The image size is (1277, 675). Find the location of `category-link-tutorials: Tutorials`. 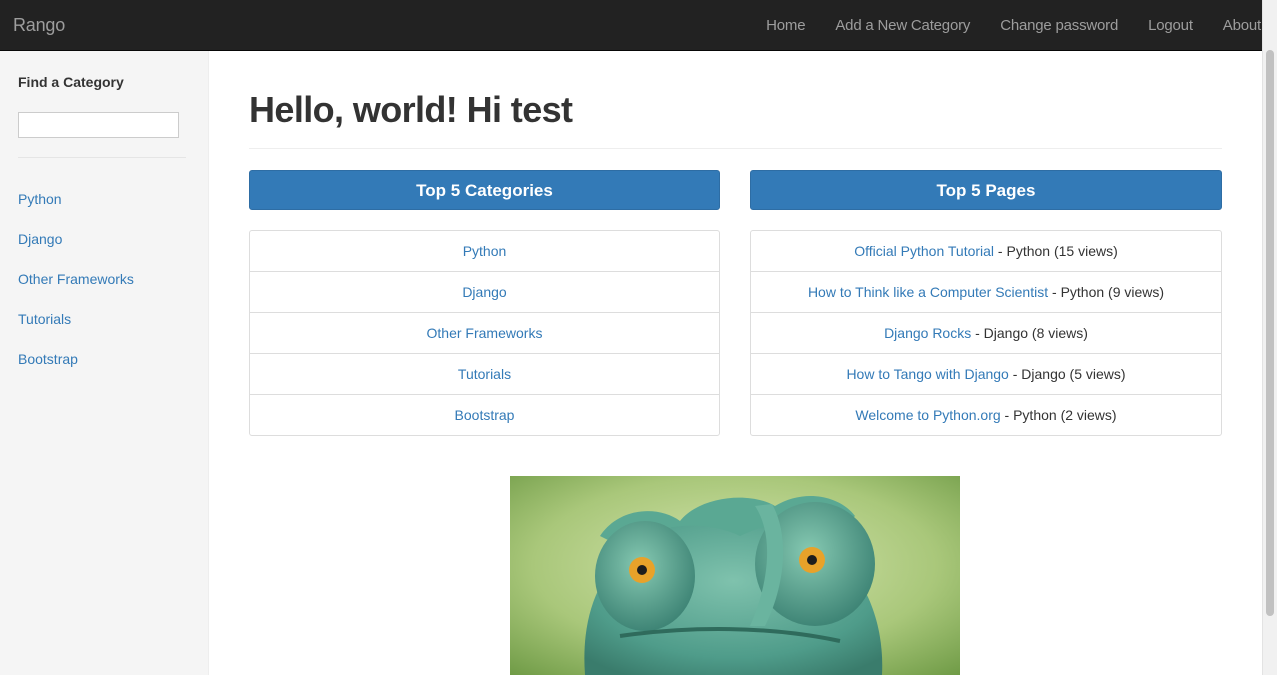

category-link-tutorials: Tutorials is located at coordinates (484, 374).